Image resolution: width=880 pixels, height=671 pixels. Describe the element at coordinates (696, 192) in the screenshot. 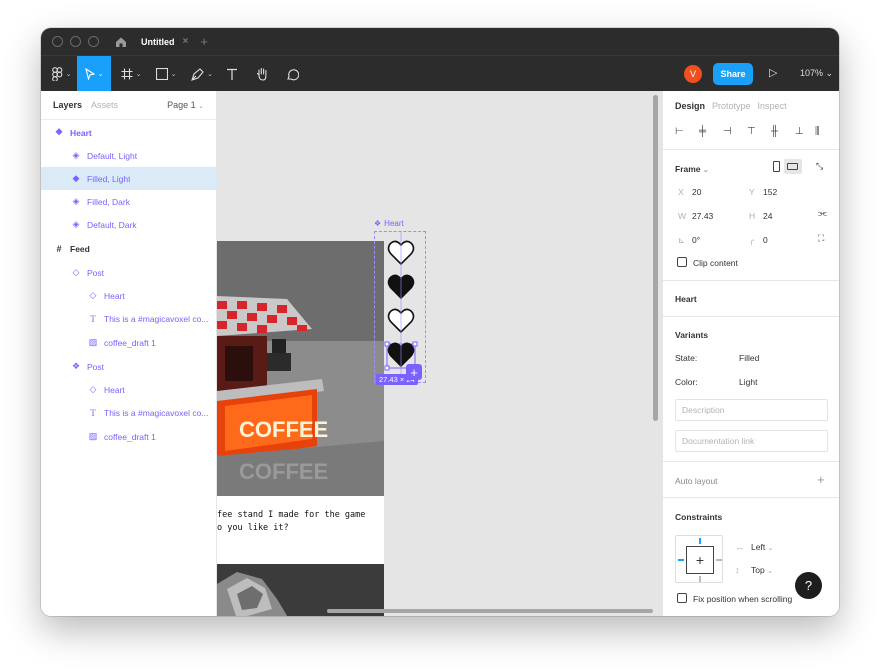

I see `x-input: 20` at that location.